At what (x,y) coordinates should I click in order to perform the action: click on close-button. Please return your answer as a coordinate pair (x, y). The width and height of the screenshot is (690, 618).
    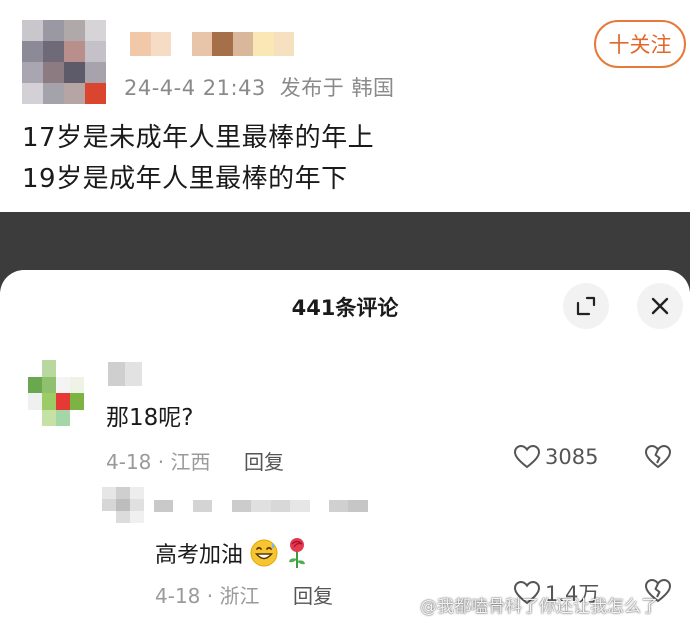
    Looking at the image, I should click on (660, 306).